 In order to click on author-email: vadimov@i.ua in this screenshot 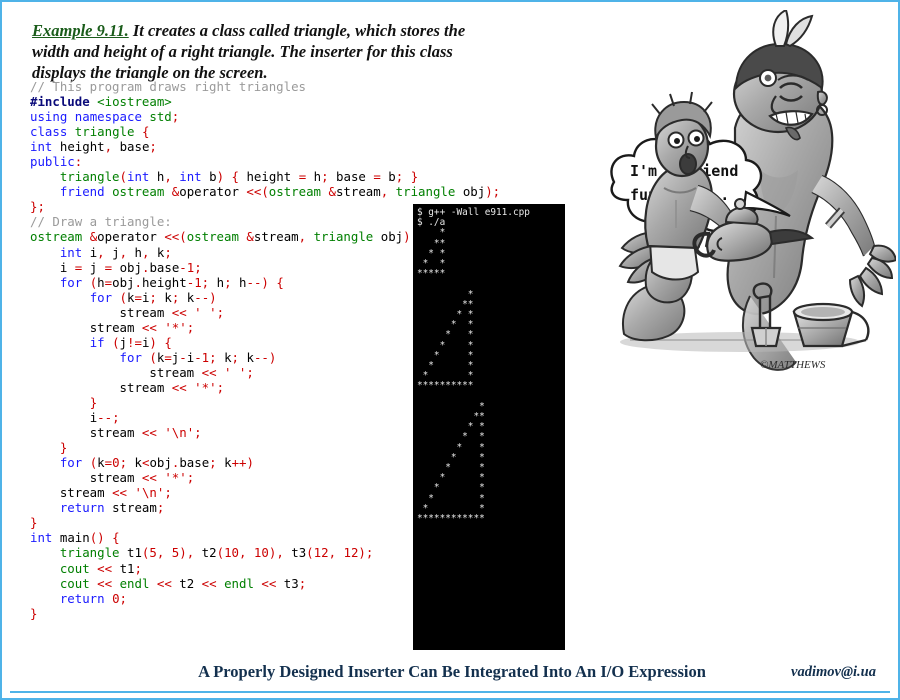, I will do `click(833, 672)`.